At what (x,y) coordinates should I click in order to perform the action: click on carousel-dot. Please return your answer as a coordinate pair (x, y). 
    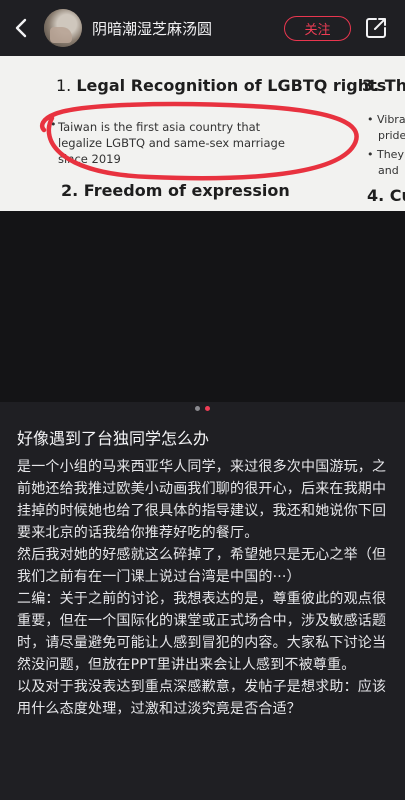
    Looking at the image, I should click on (197, 408).